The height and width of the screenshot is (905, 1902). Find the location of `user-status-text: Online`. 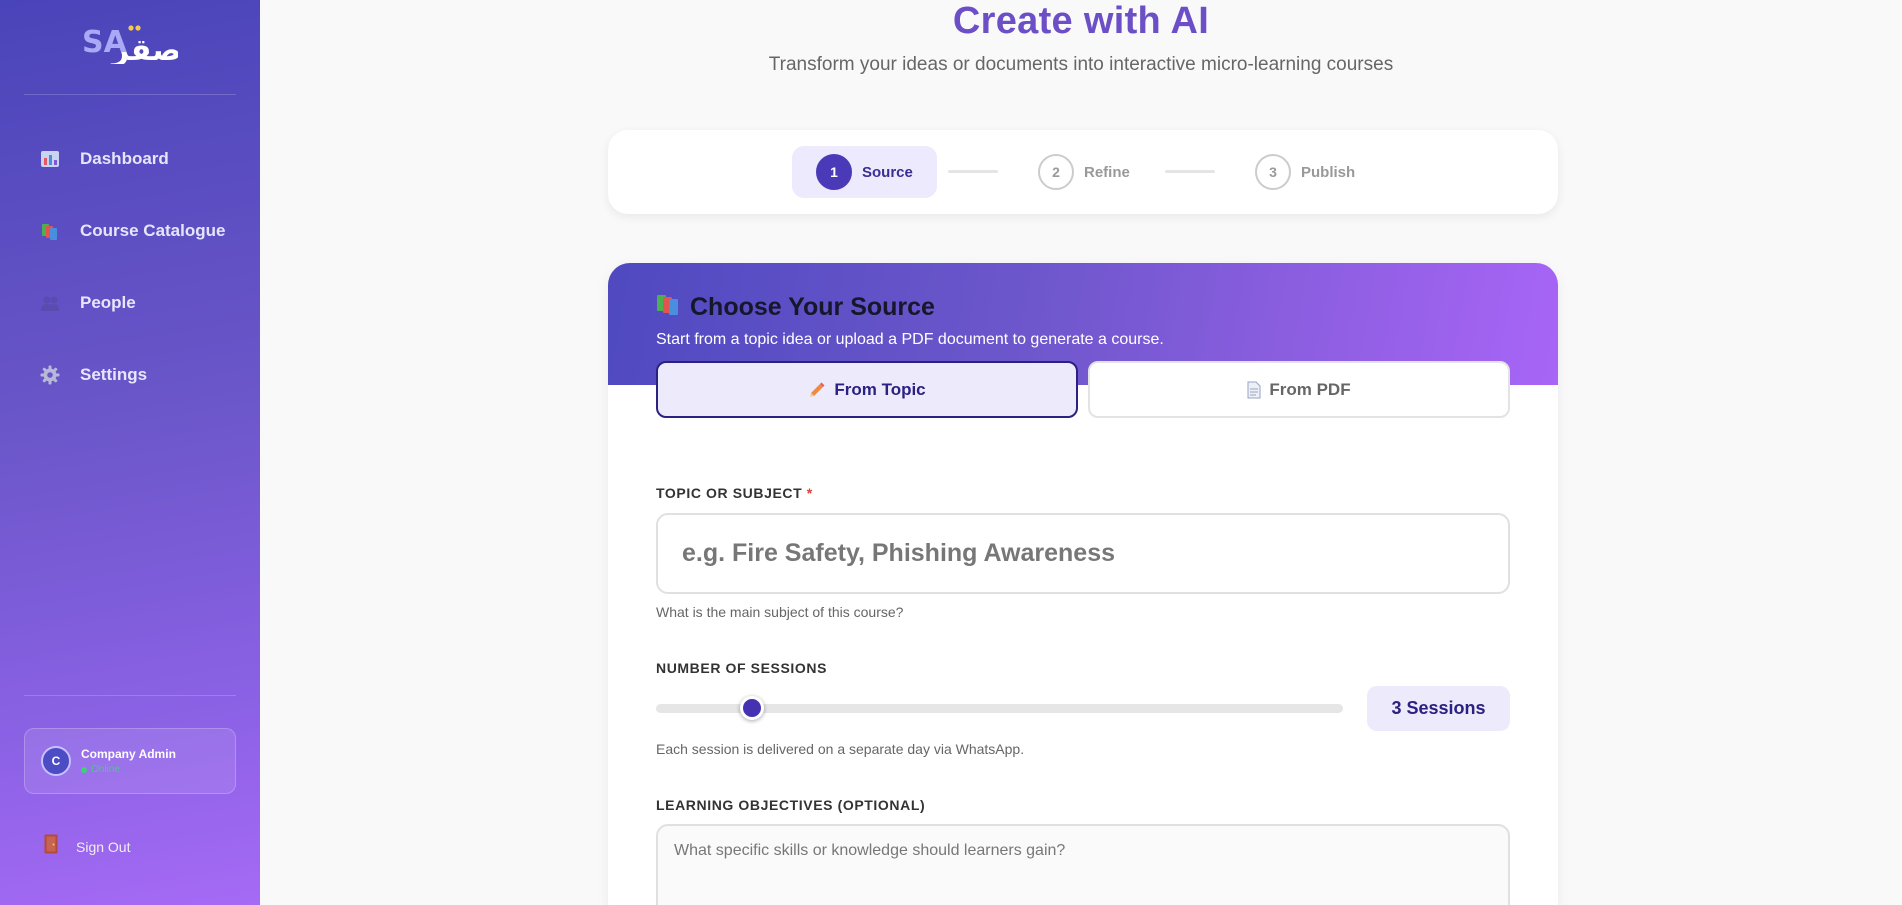

user-status-text: Online is located at coordinates (105, 769).